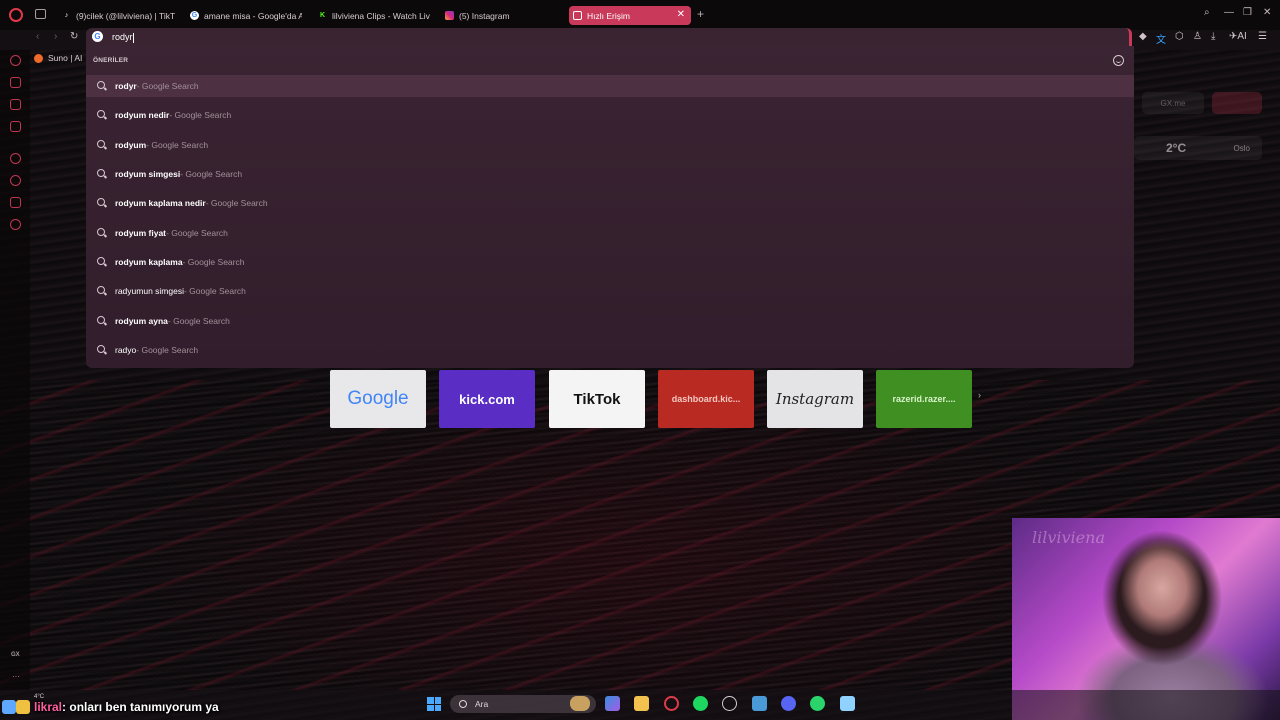  Describe the element at coordinates (847, 703) in the screenshot. I see `notepad-icon` at that location.